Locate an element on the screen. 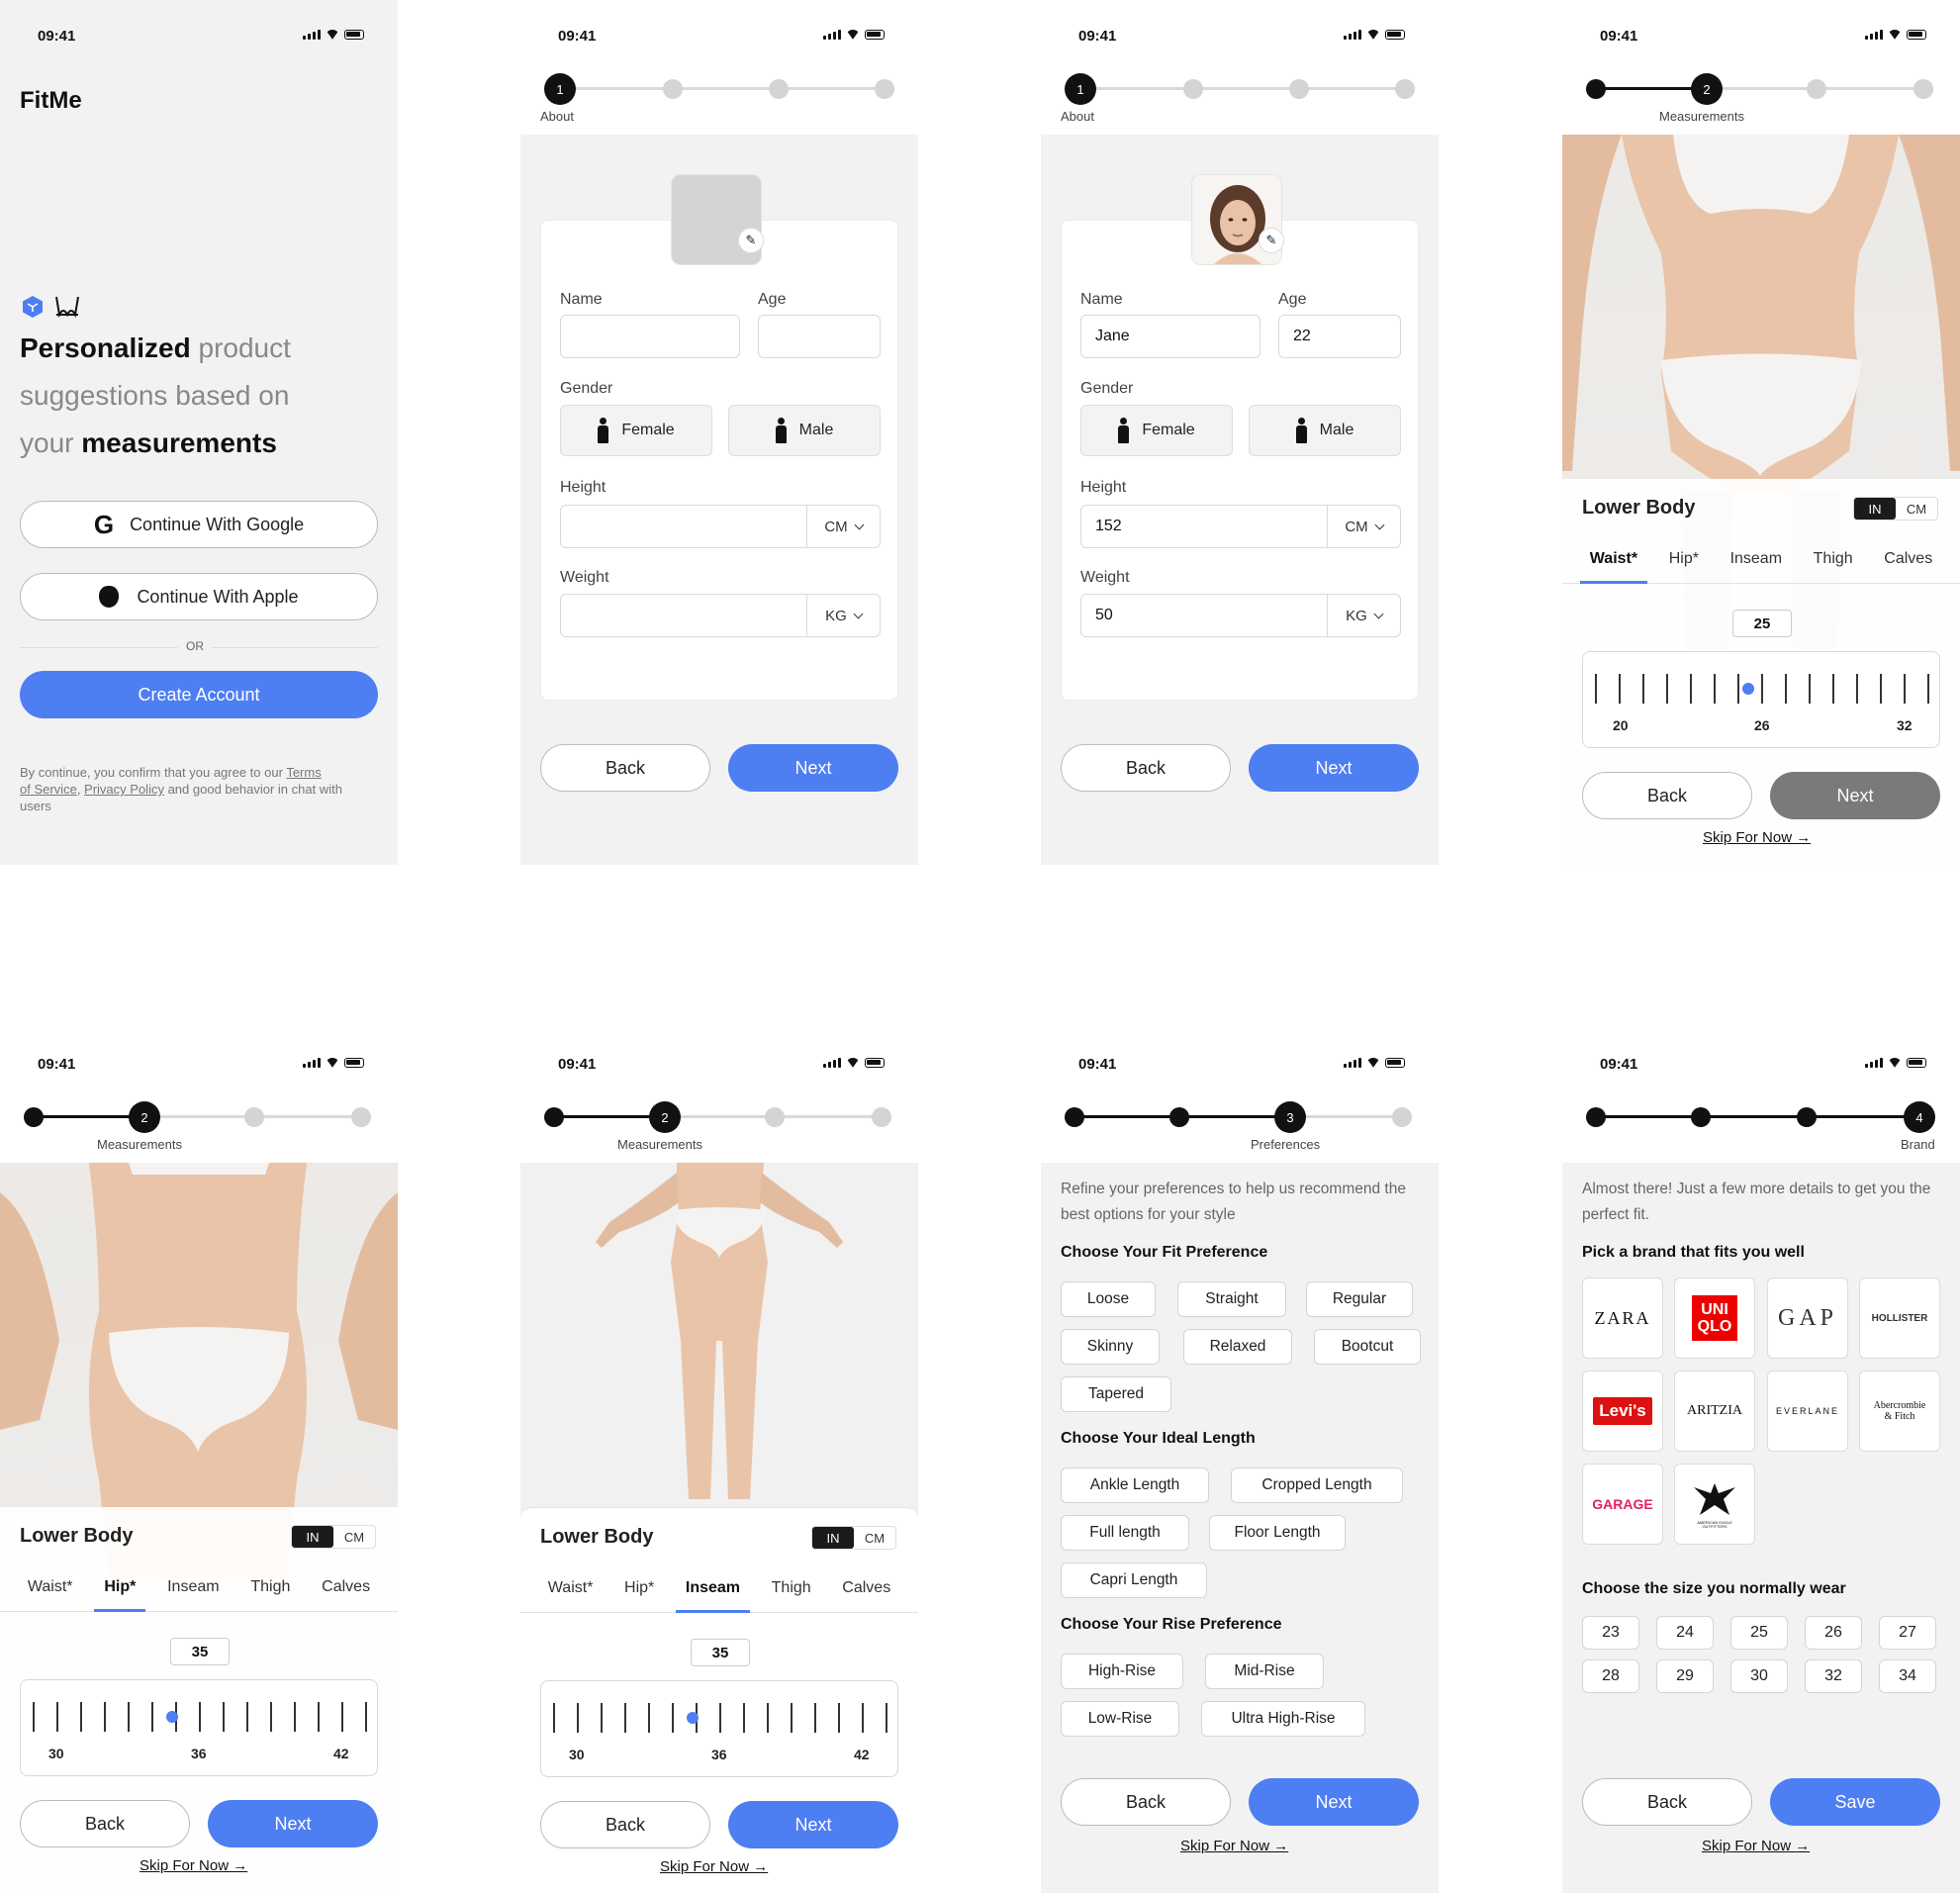 This screenshot has width=1960, height=1893. weight-field: KG is located at coordinates (720, 616).